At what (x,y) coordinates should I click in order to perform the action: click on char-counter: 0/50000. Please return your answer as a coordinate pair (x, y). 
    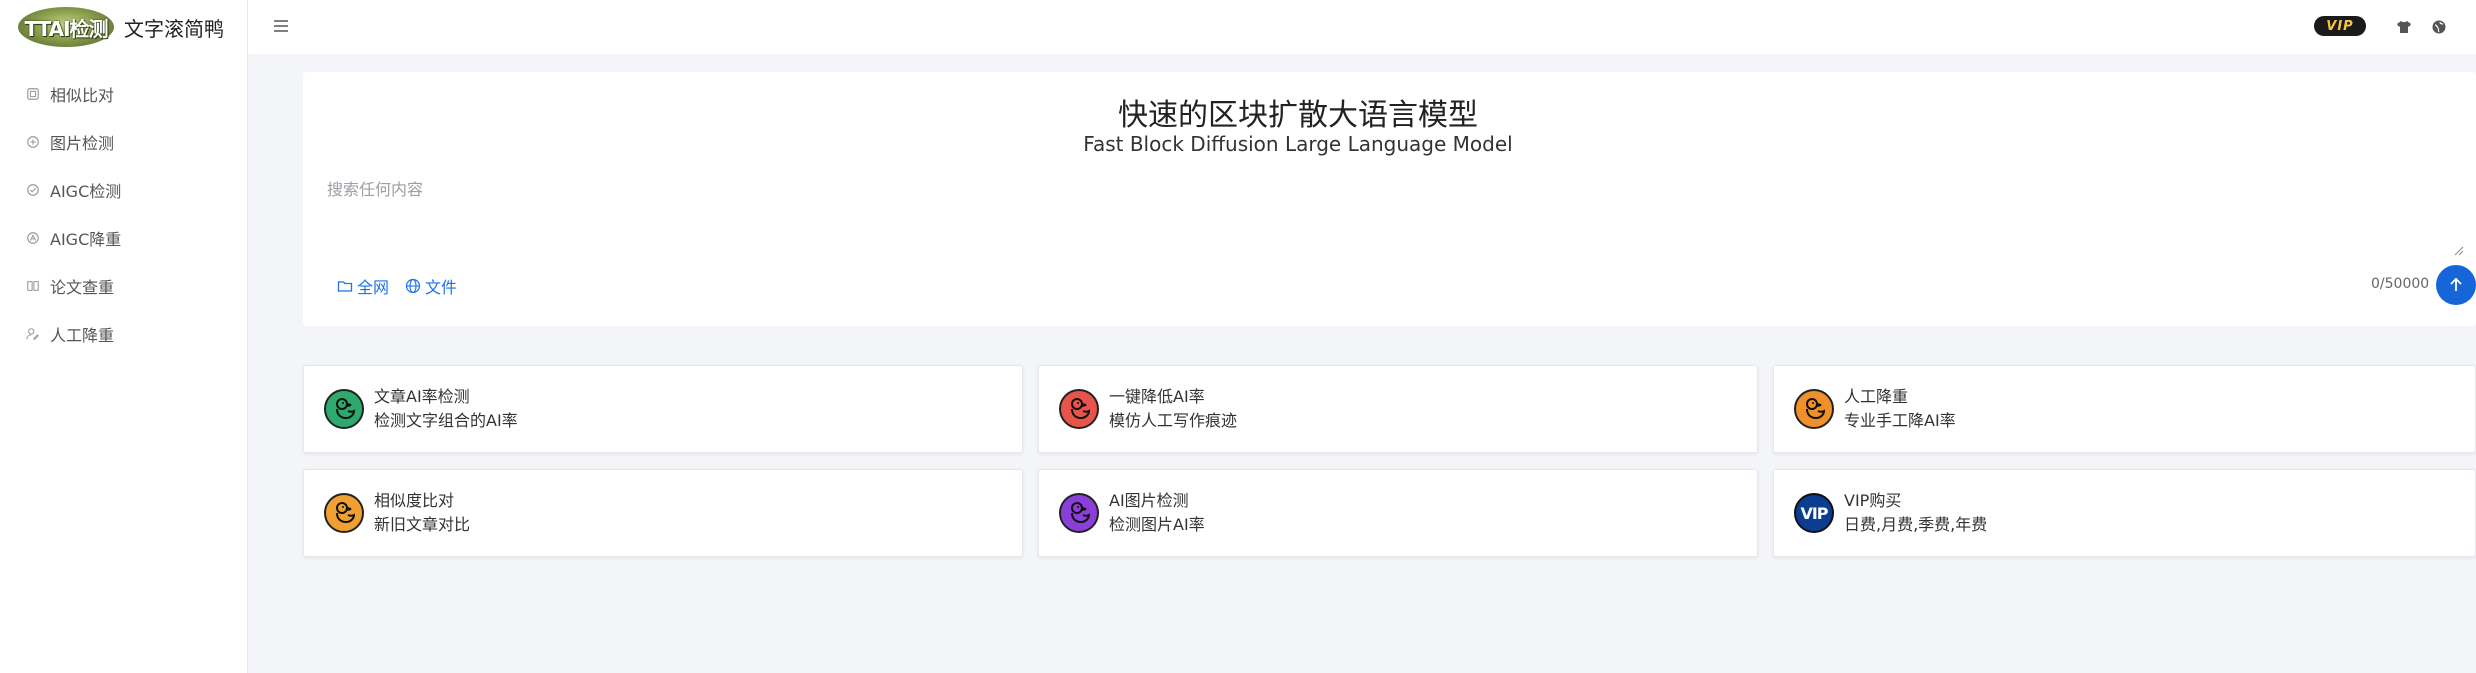
    Looking at the image, I should click on (2400, 284).